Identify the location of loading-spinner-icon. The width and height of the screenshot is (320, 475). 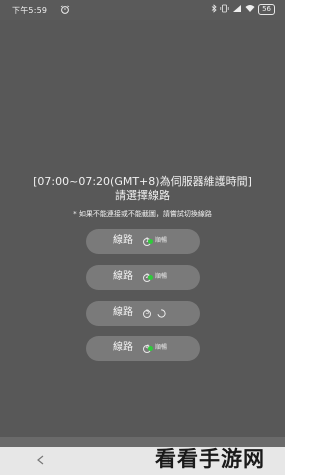
(161, 313).